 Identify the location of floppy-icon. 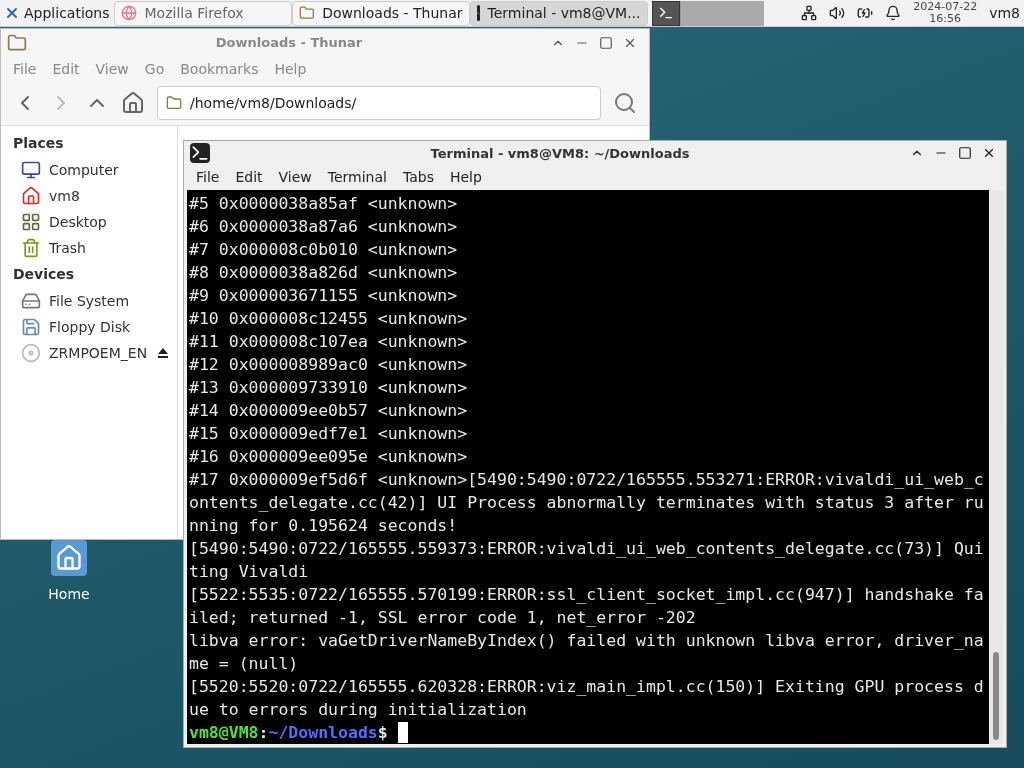
(31, 327).